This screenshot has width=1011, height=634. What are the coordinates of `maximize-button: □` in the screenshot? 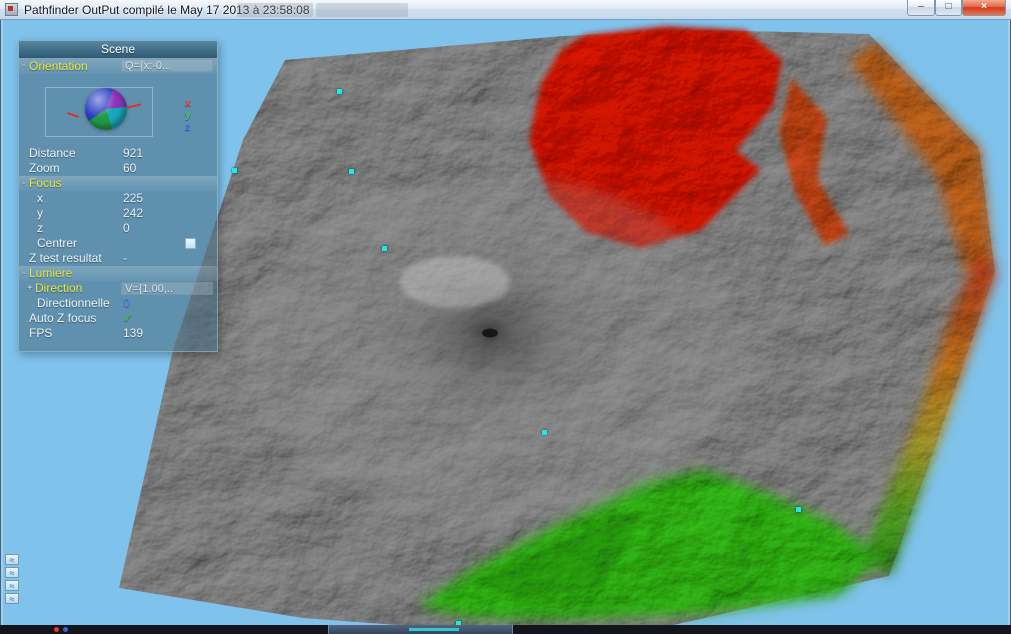 It's located at (948, 8).